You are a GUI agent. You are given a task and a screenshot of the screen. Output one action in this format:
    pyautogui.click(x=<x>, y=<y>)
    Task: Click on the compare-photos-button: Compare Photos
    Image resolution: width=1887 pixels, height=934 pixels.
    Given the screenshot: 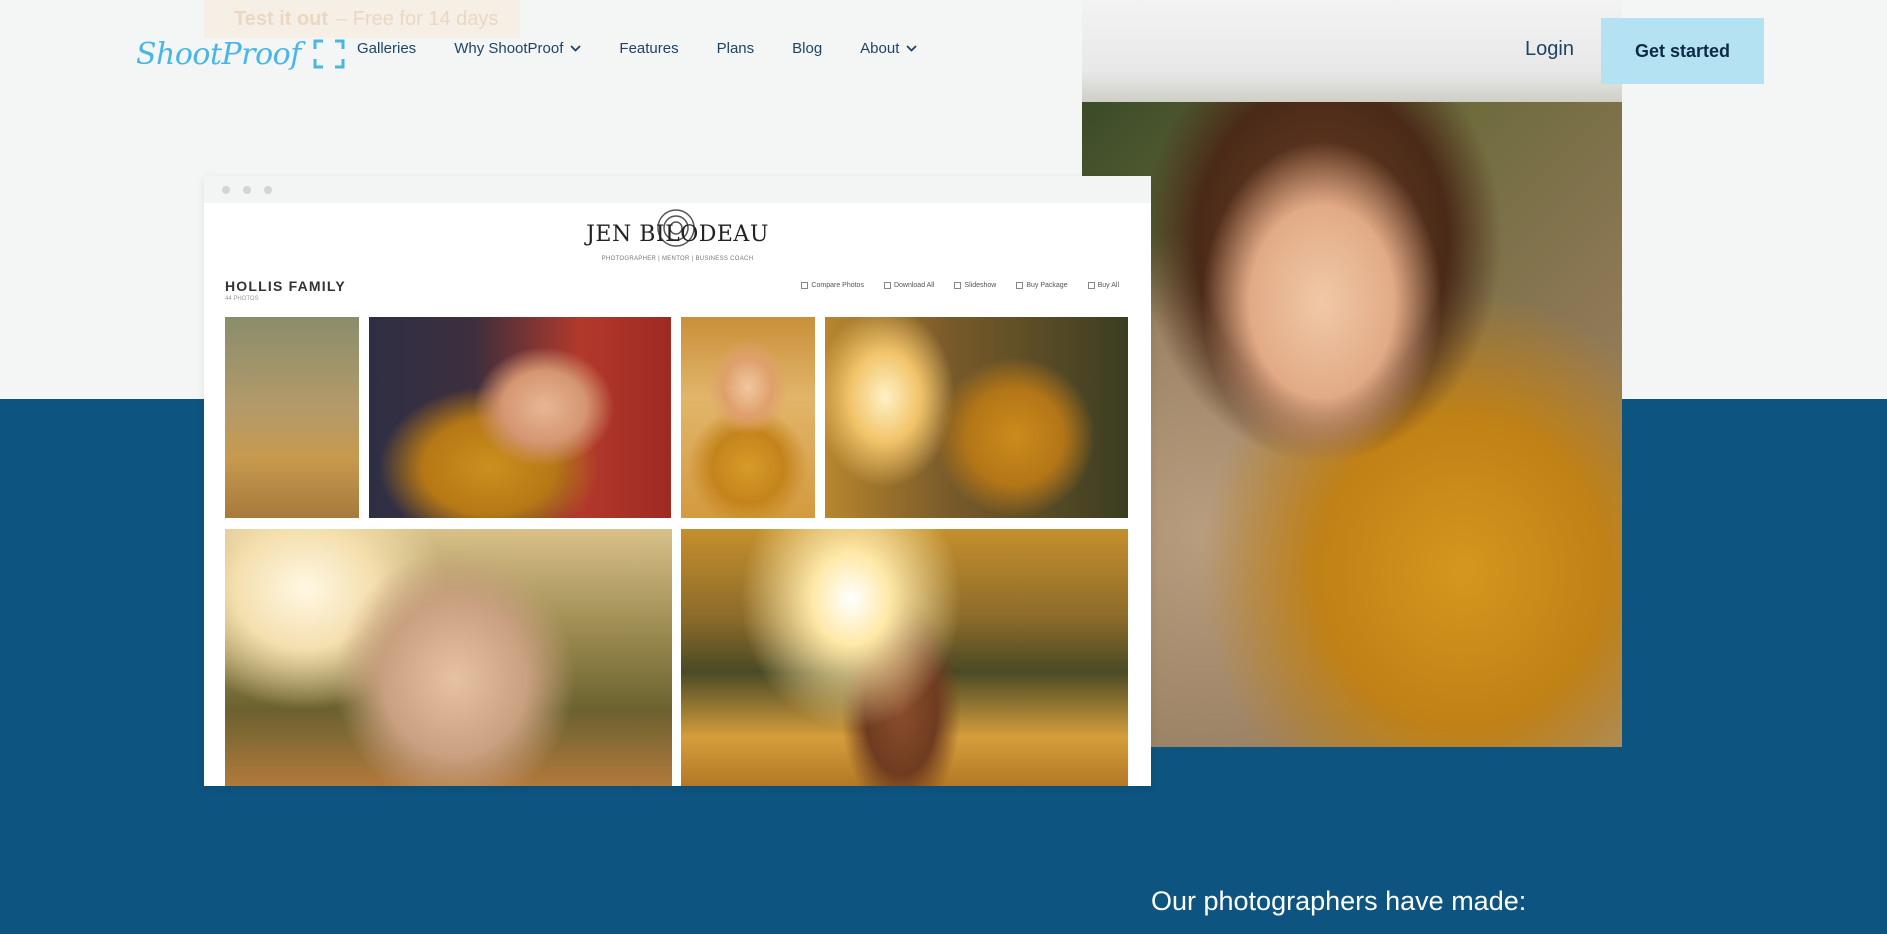 What is the action you would take?
    pyautogui.click(x=832, y=285)
    